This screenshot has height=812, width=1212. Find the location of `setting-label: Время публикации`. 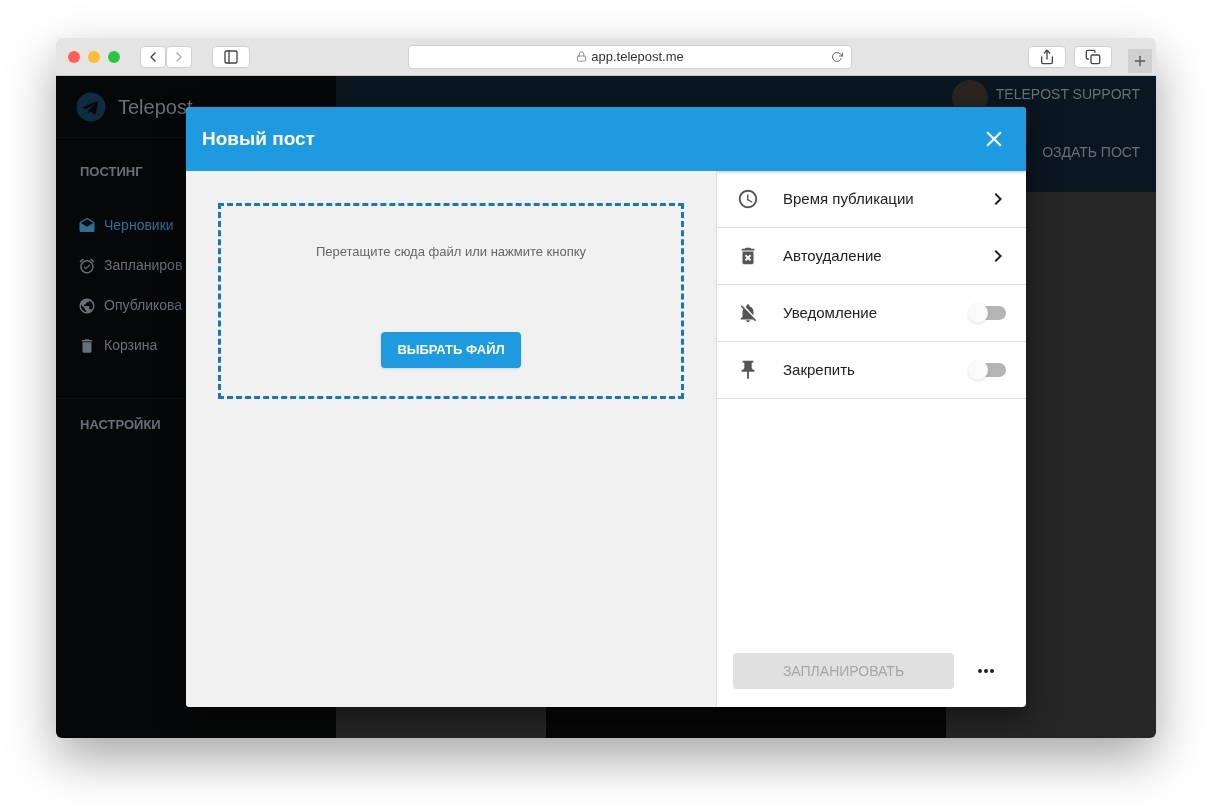

setting-label: Время публикации is located at coordinates (849, 198).